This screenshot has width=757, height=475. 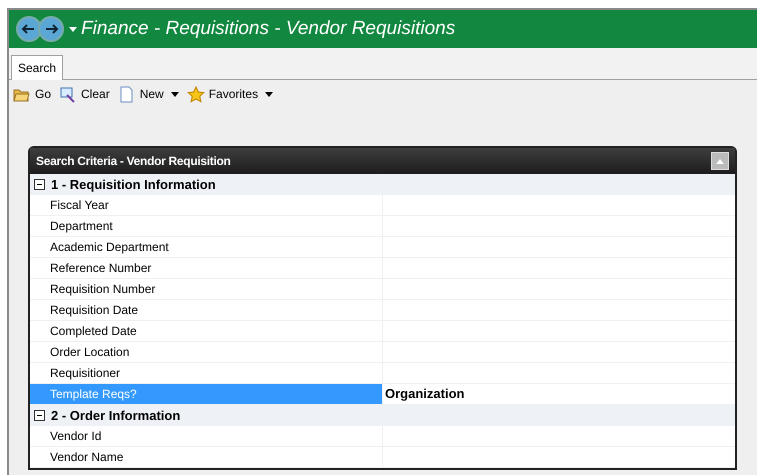 What do you see at coordinates (76, 436) in the screenshot?
I see `property-label: Vendor Id` at bounding box center [76, 436].